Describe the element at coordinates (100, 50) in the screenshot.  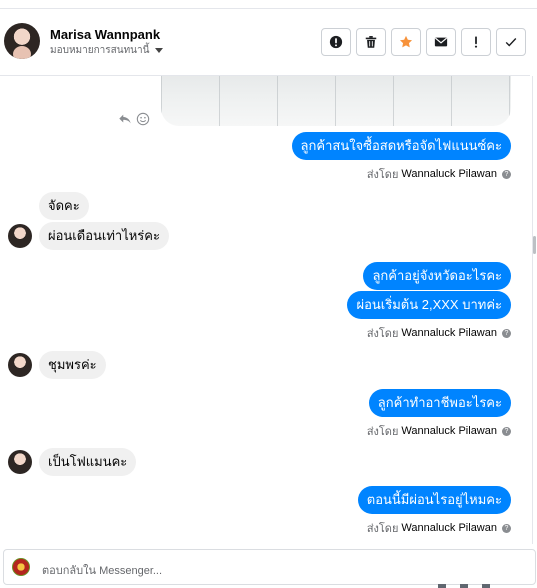
I see `assign-label: มอบหมายการสนทนานี้` at that location.